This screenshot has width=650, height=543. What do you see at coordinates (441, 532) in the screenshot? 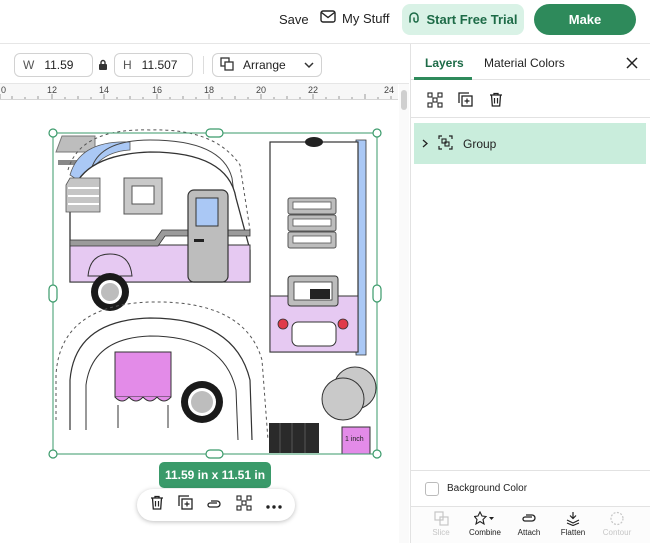
I see `slice-label: Slice` at bounding box center [441, 532].